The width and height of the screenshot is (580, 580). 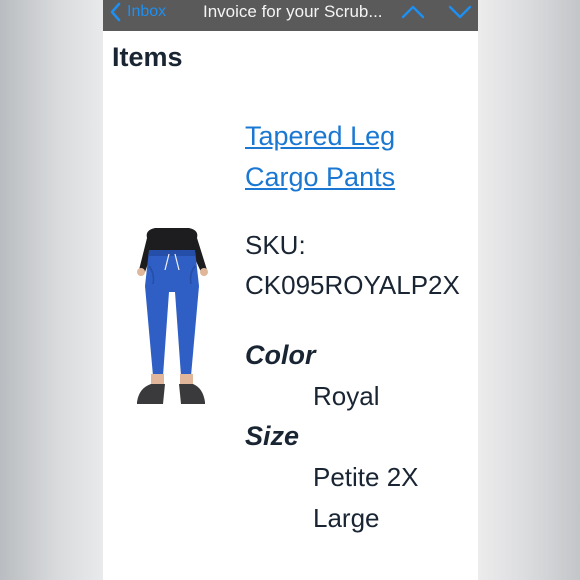 What do you see at coordinates (147, 11) in the screenshot?
I see `back-button-label: Inbox` at bounding box center [147, 11].